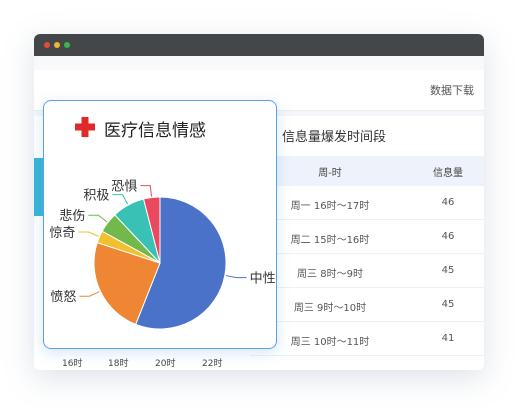 This screenshot has height=416, width=528. I want to click on pie-slice-label-2: 惊奇, so click(62, 233).